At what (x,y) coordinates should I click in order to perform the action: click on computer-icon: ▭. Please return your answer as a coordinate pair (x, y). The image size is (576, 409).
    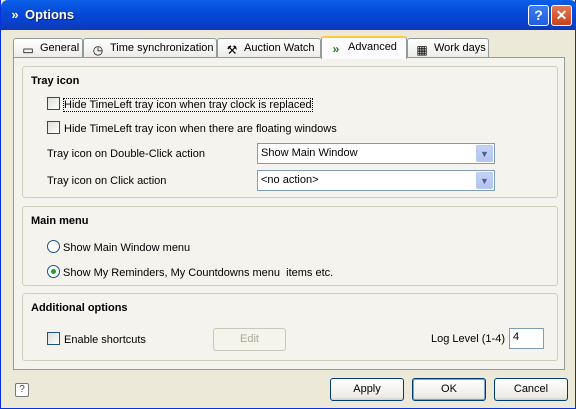
    Looking at the image, I should click on (28, 50).